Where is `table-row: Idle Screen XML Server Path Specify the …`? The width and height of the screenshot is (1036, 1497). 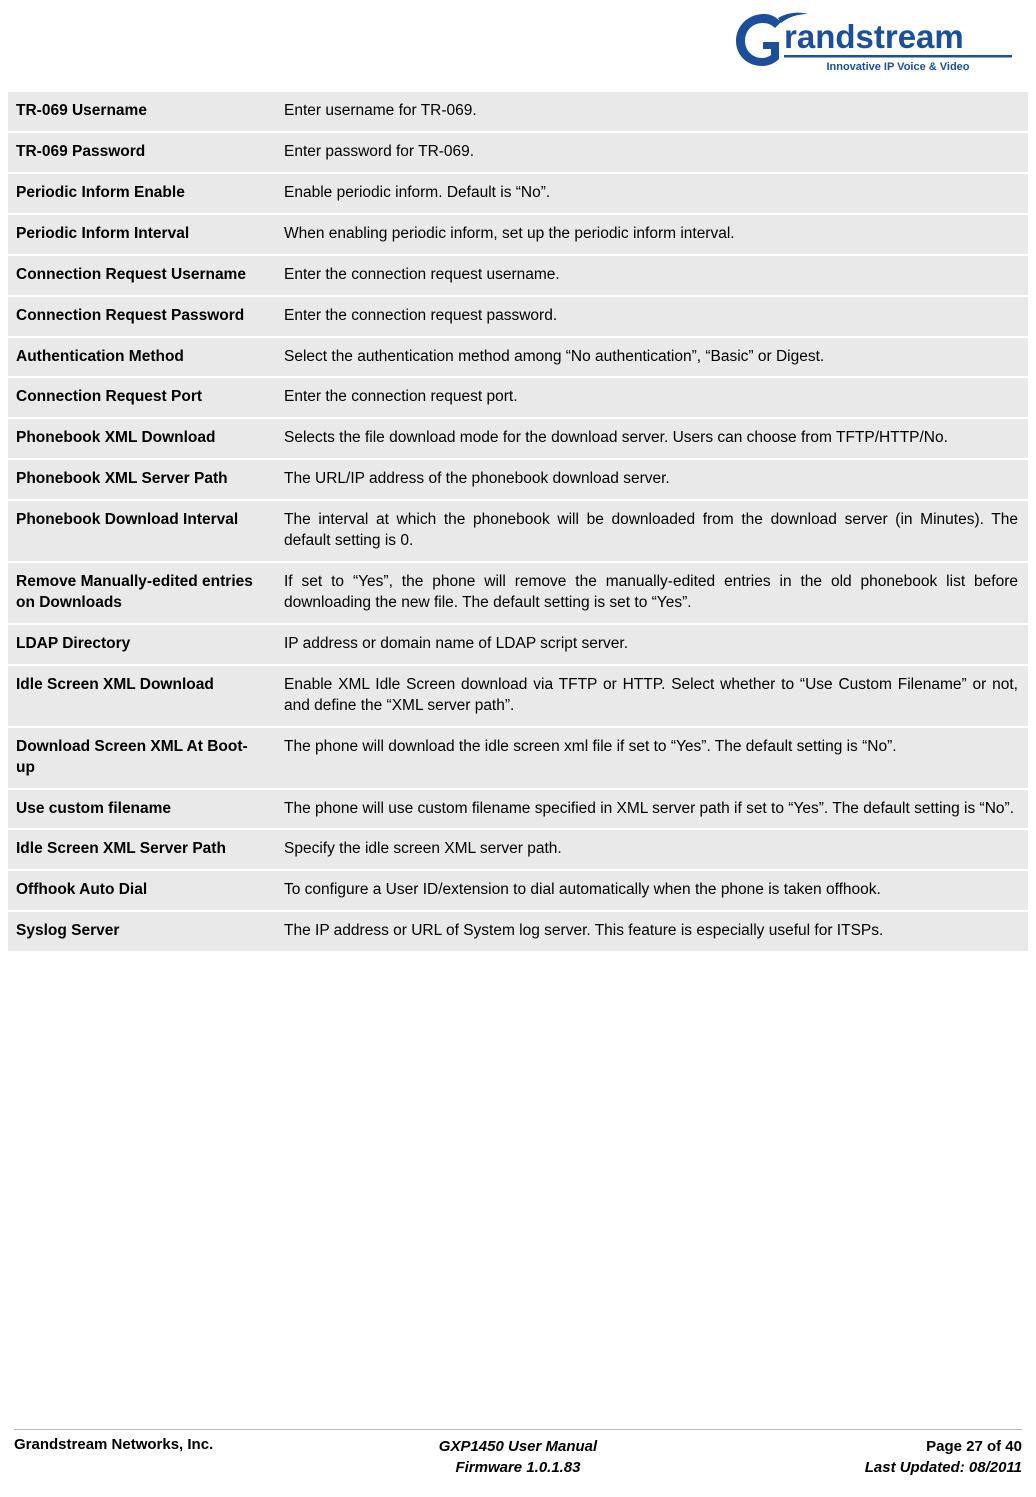
table-row: Idle Screen XML Server Path Specify the … is located at coordinates (518, 850).